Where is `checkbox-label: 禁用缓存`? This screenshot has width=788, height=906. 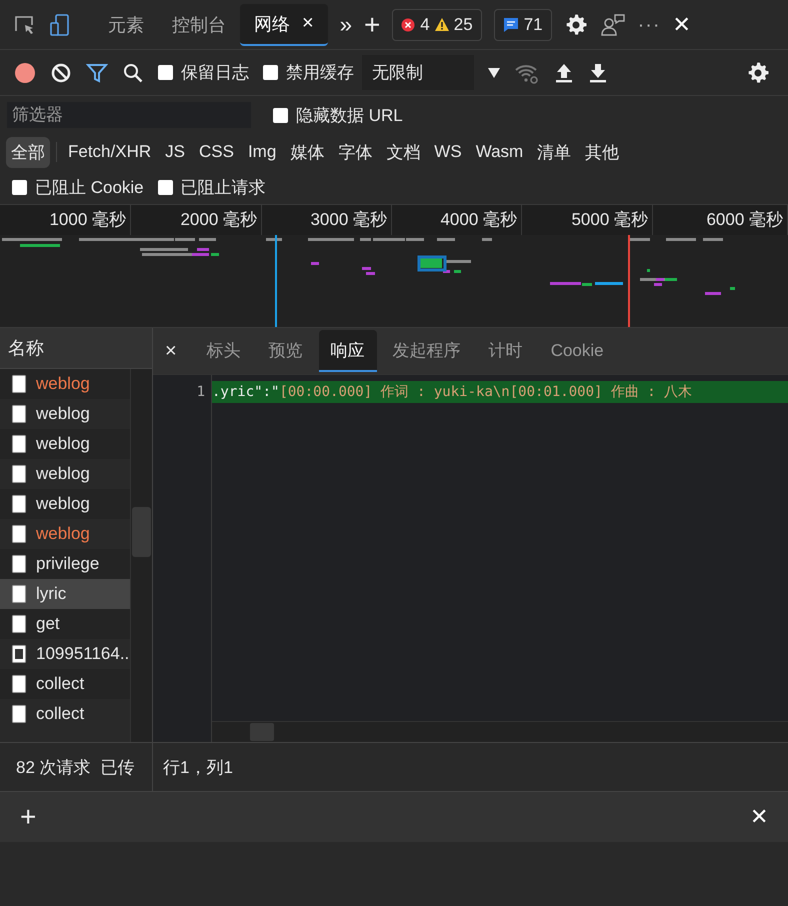 checkbox-label: 禁用缓存 is located at coordinates (320, 73).